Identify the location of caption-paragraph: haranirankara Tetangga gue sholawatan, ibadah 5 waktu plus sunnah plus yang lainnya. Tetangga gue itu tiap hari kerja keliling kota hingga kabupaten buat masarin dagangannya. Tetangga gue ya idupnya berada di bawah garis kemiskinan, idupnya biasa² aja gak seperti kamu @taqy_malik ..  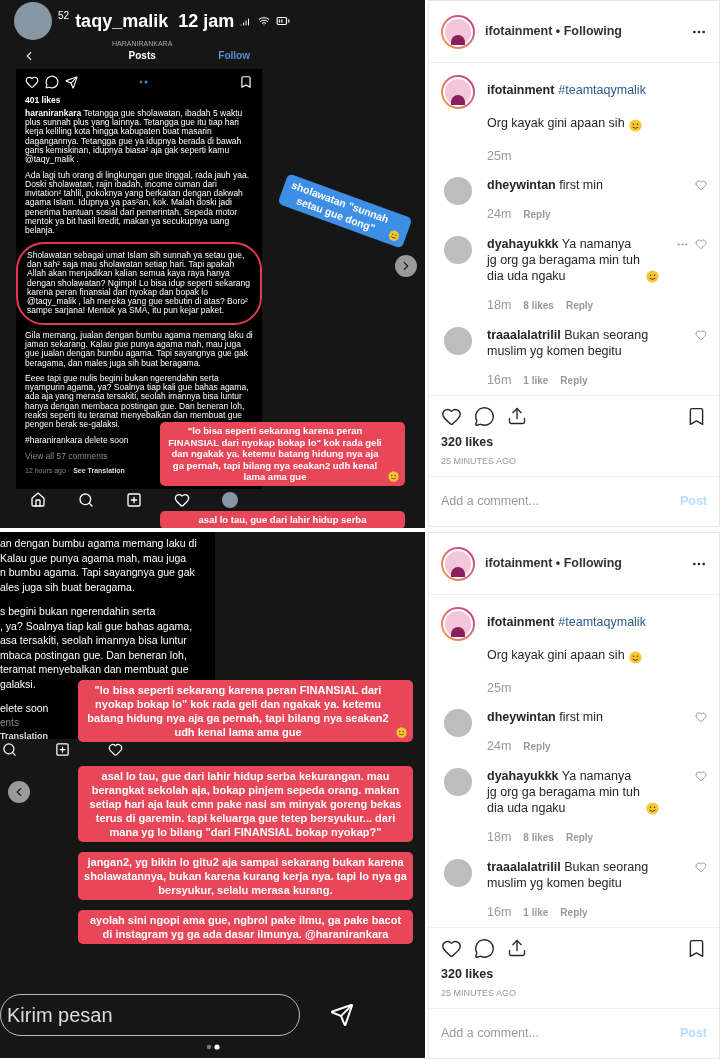
(134, 136).